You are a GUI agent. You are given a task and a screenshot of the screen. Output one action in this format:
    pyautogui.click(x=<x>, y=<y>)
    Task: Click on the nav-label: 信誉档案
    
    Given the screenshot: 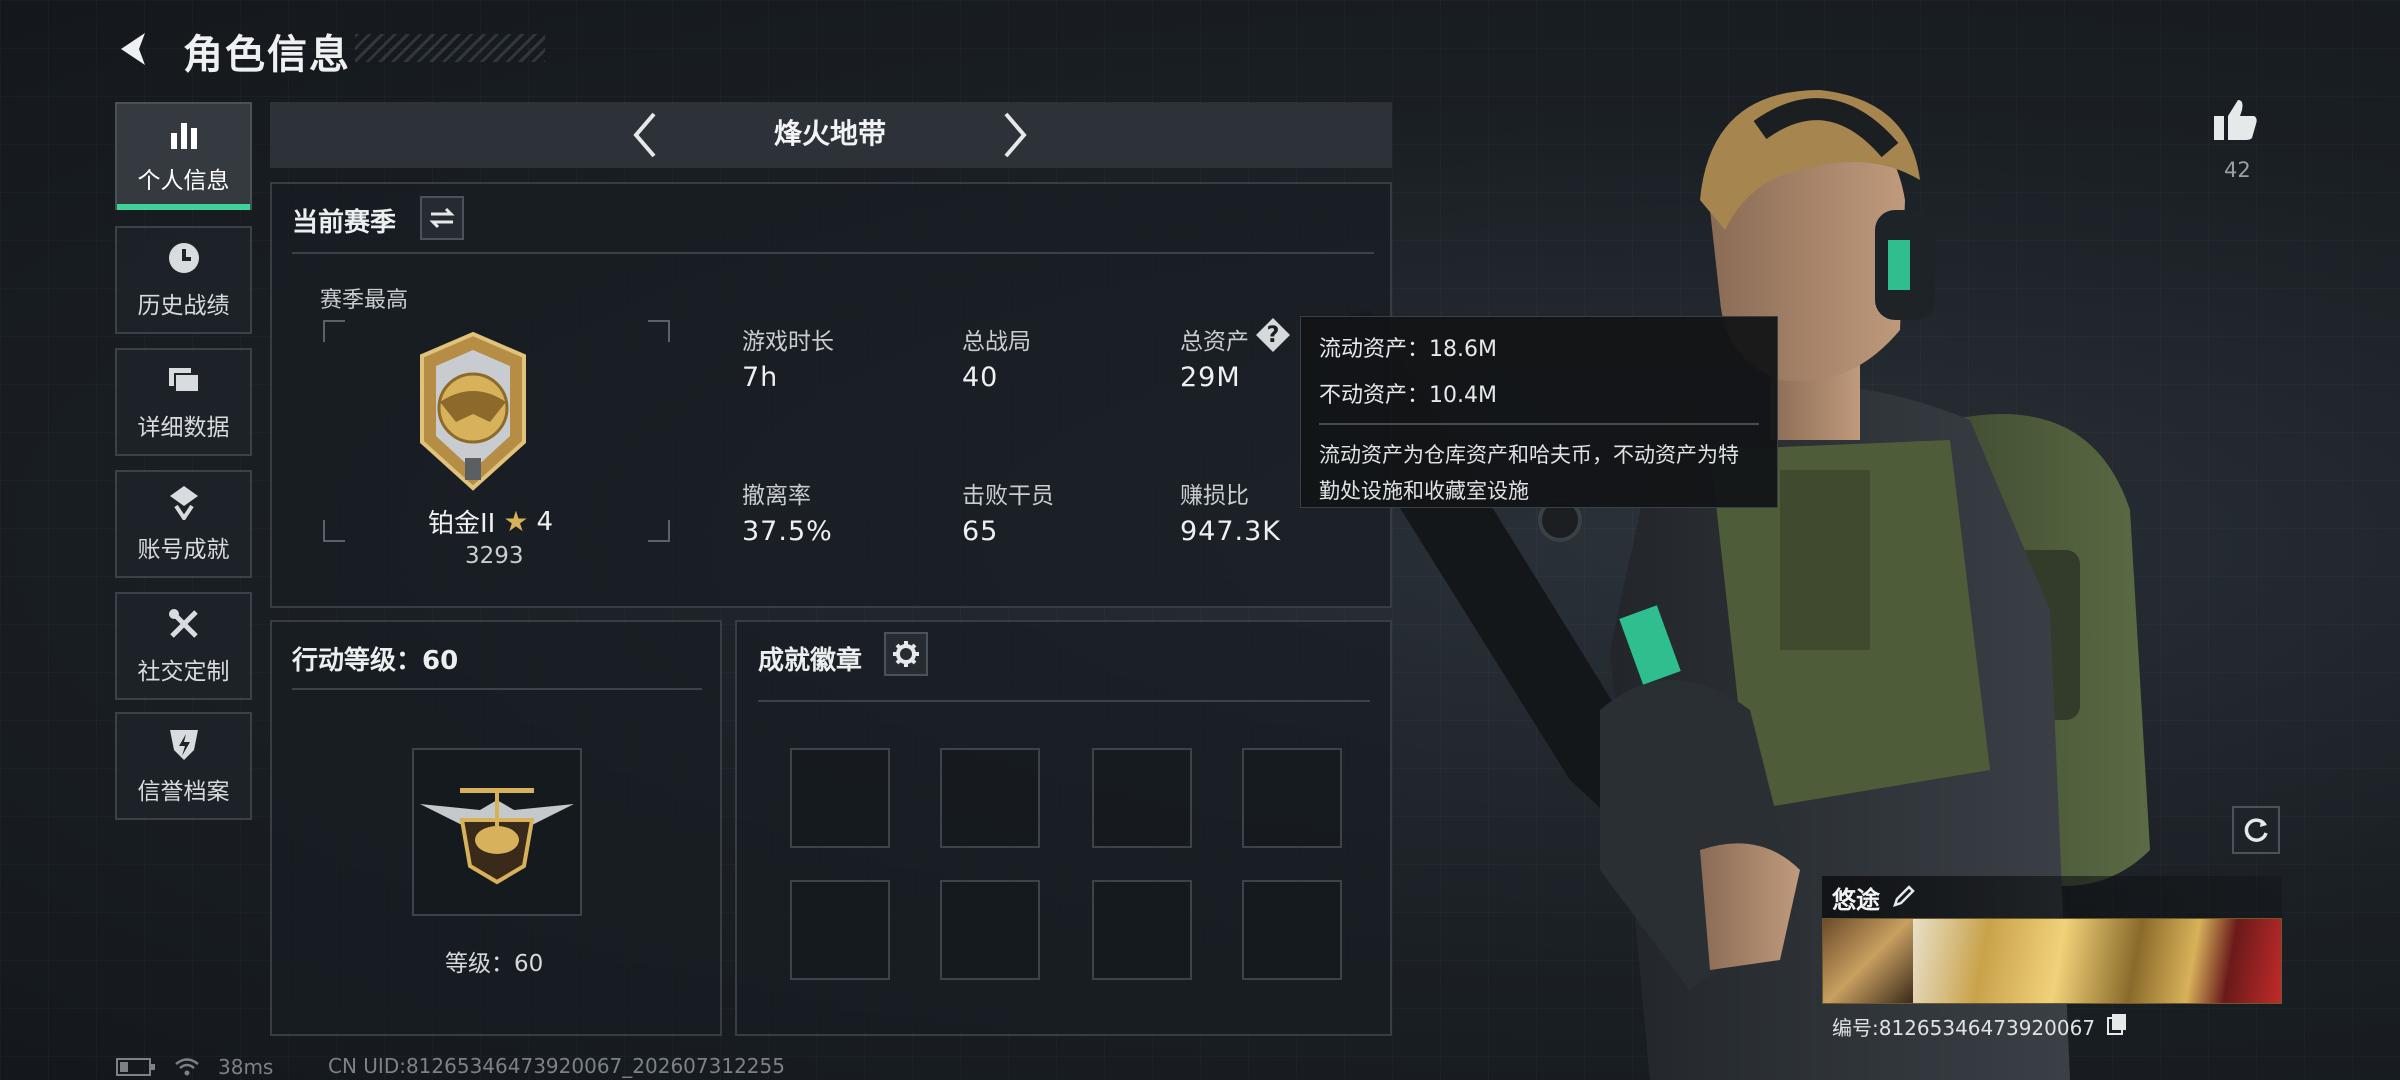 What is the action you would take?
    pyautogui.click(x=183, y=792)
    